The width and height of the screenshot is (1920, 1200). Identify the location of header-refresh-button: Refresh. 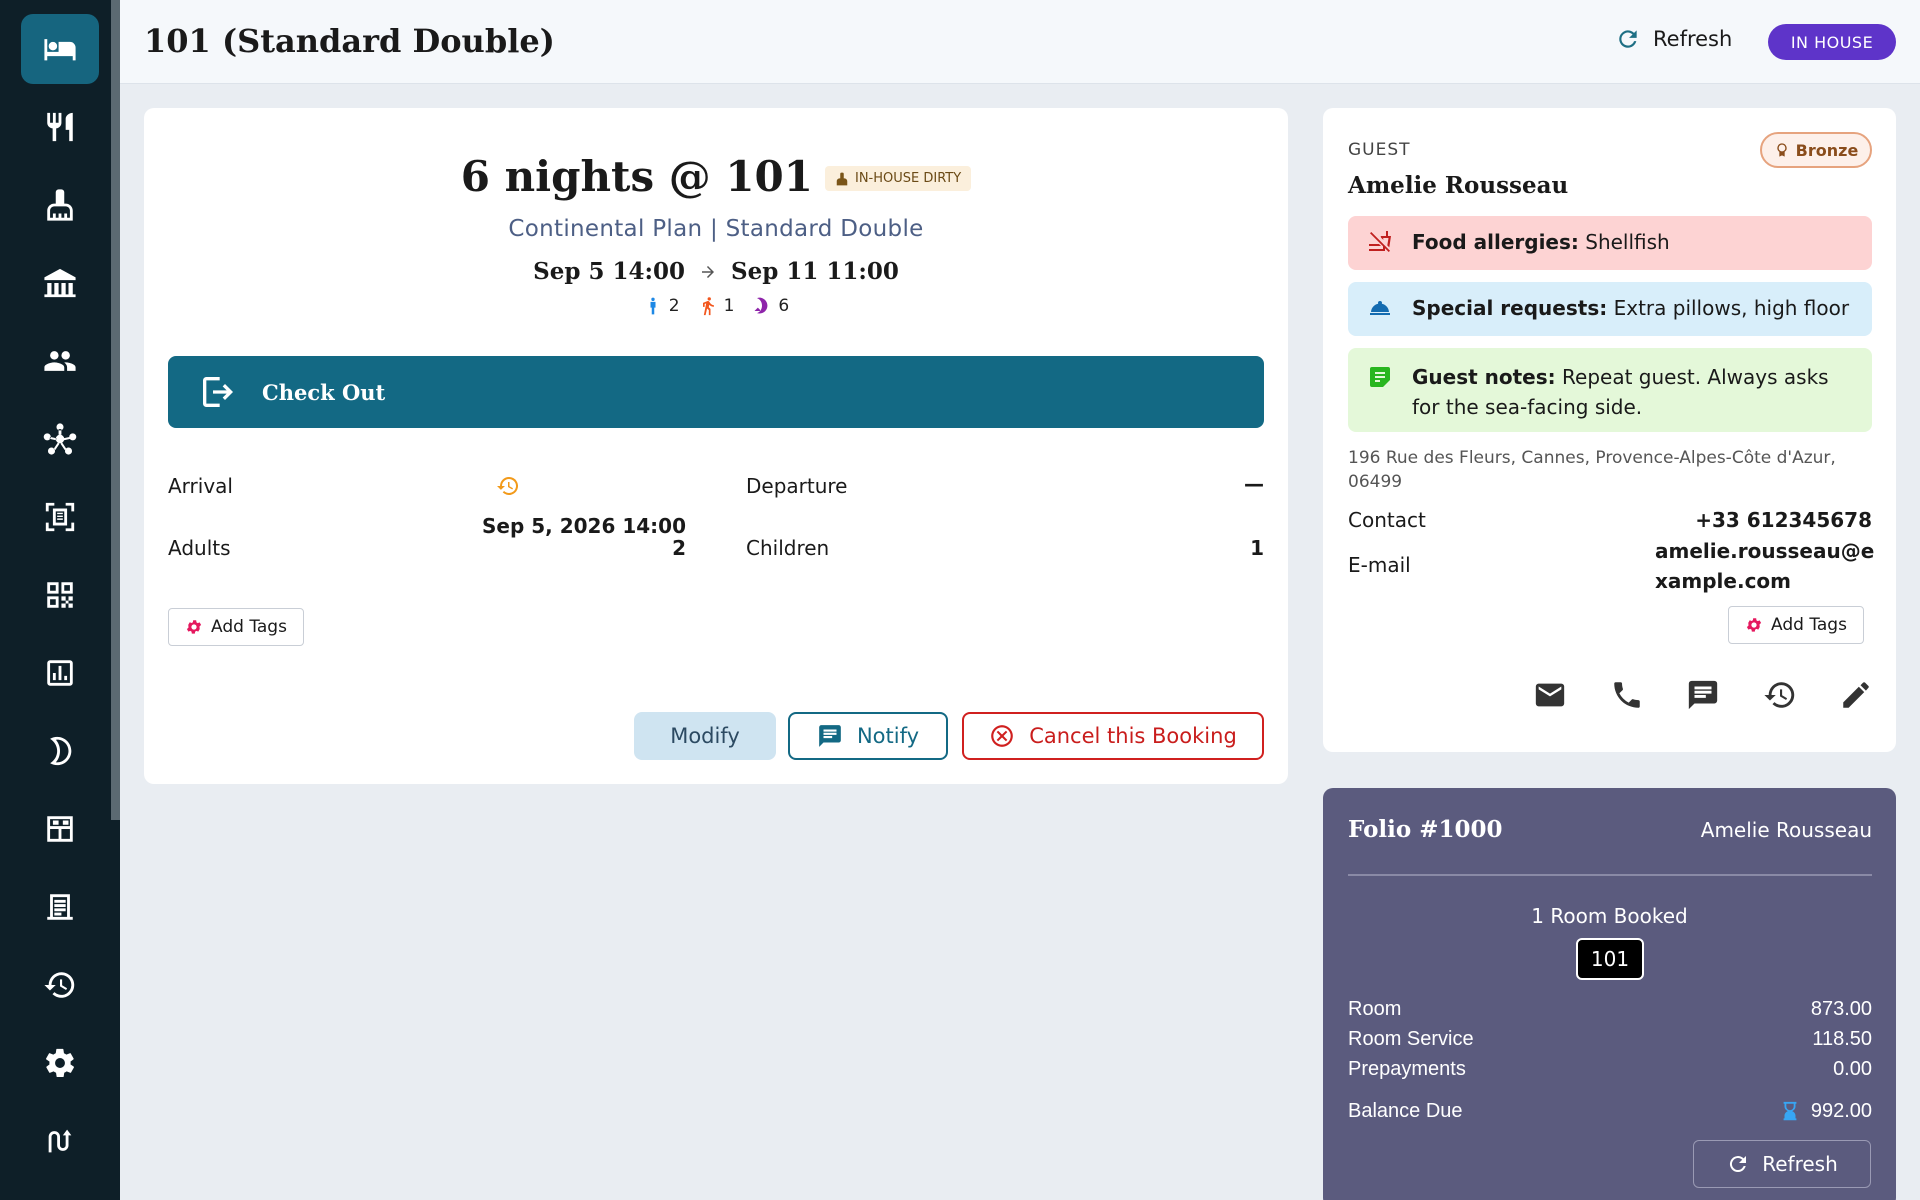
(1673, 39).